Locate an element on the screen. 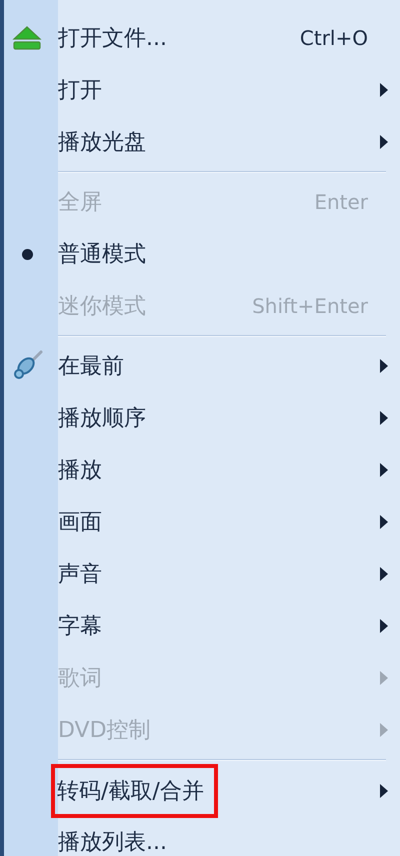  menu-item: 播放顺序 is located at coordinates (102, 418).